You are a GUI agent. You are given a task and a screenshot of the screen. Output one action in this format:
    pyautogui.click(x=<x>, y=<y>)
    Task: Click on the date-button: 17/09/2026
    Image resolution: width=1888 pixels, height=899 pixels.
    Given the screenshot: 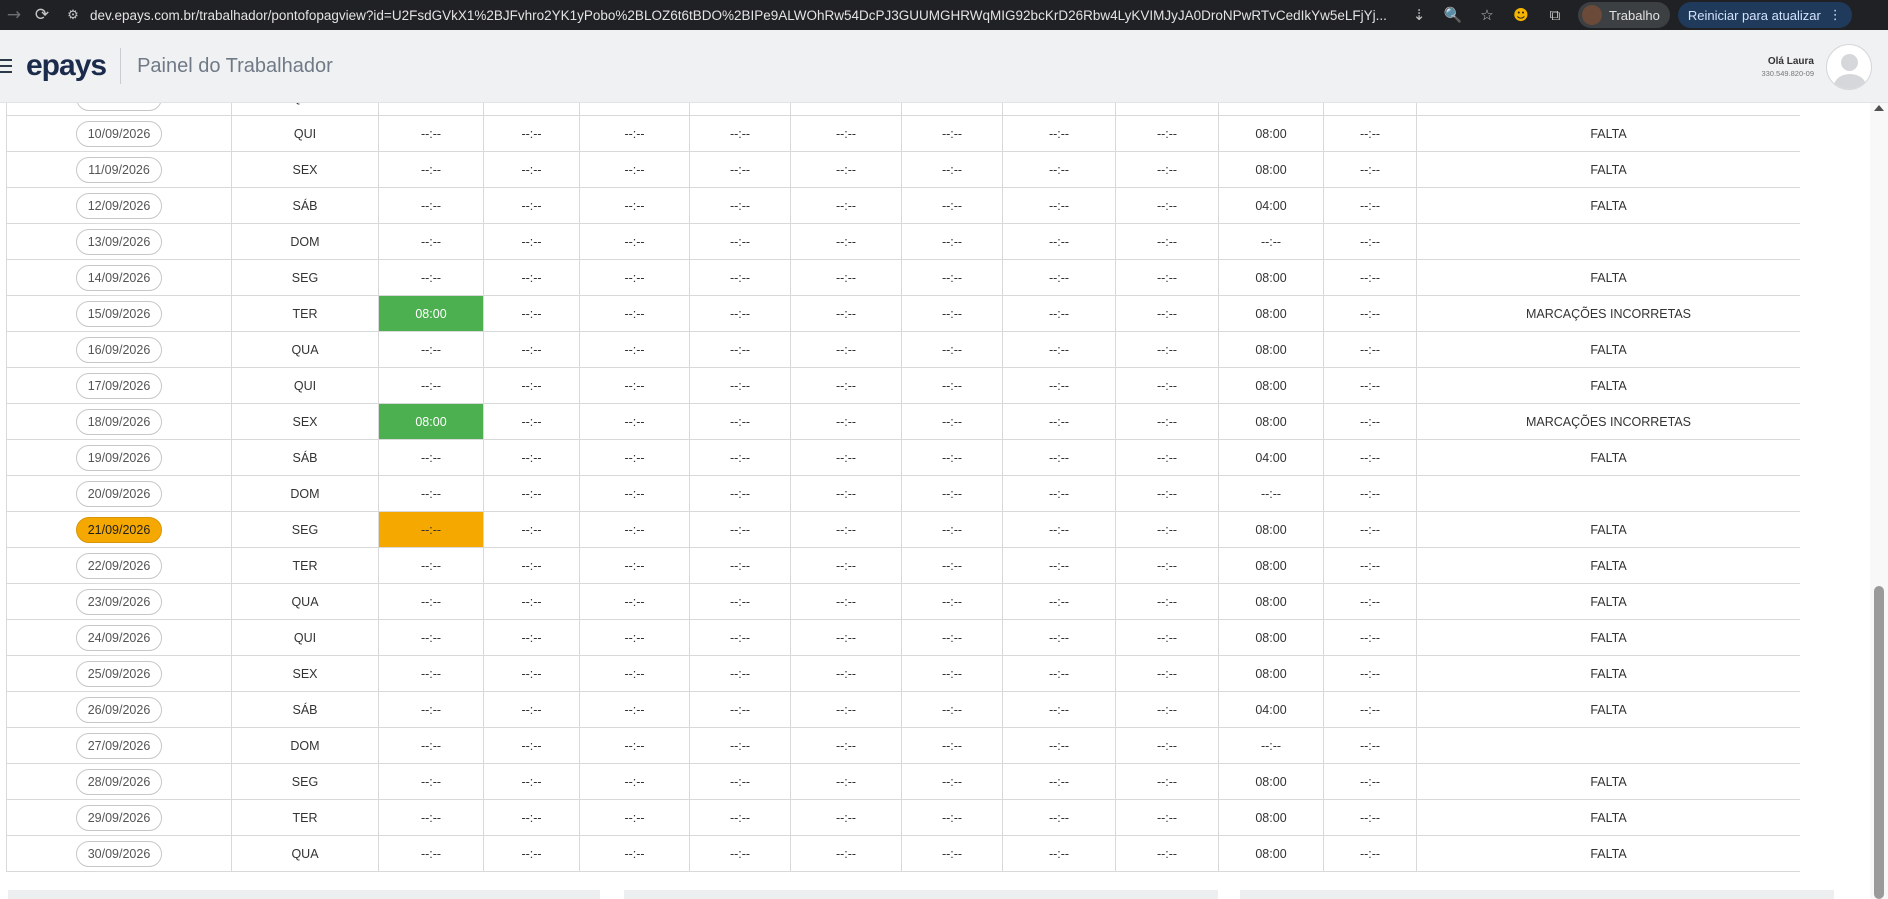 What is the action you would take?
    pyautogui.click(x=119, y=385)
    